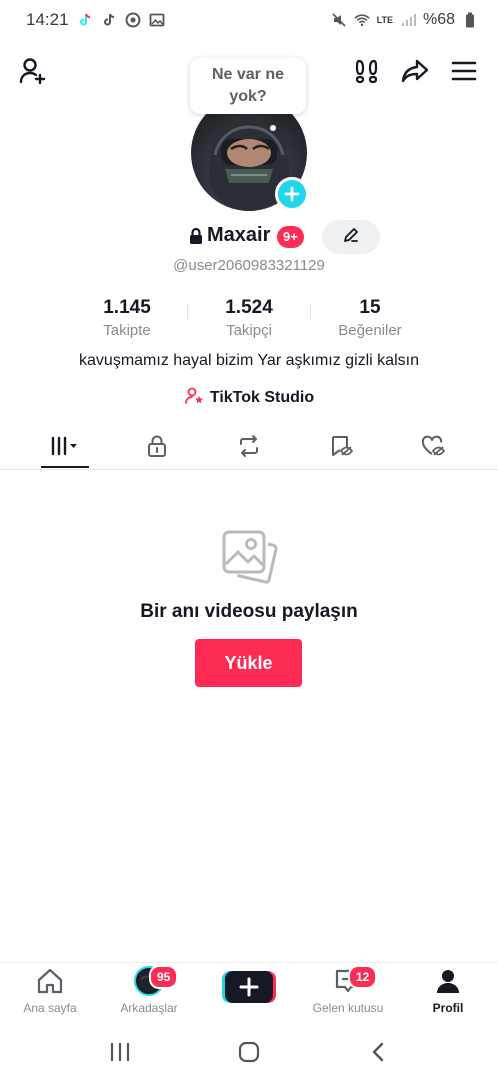 This screenshot has width=498, height=1080. I want to click on profile-icon, so click(448, 983).